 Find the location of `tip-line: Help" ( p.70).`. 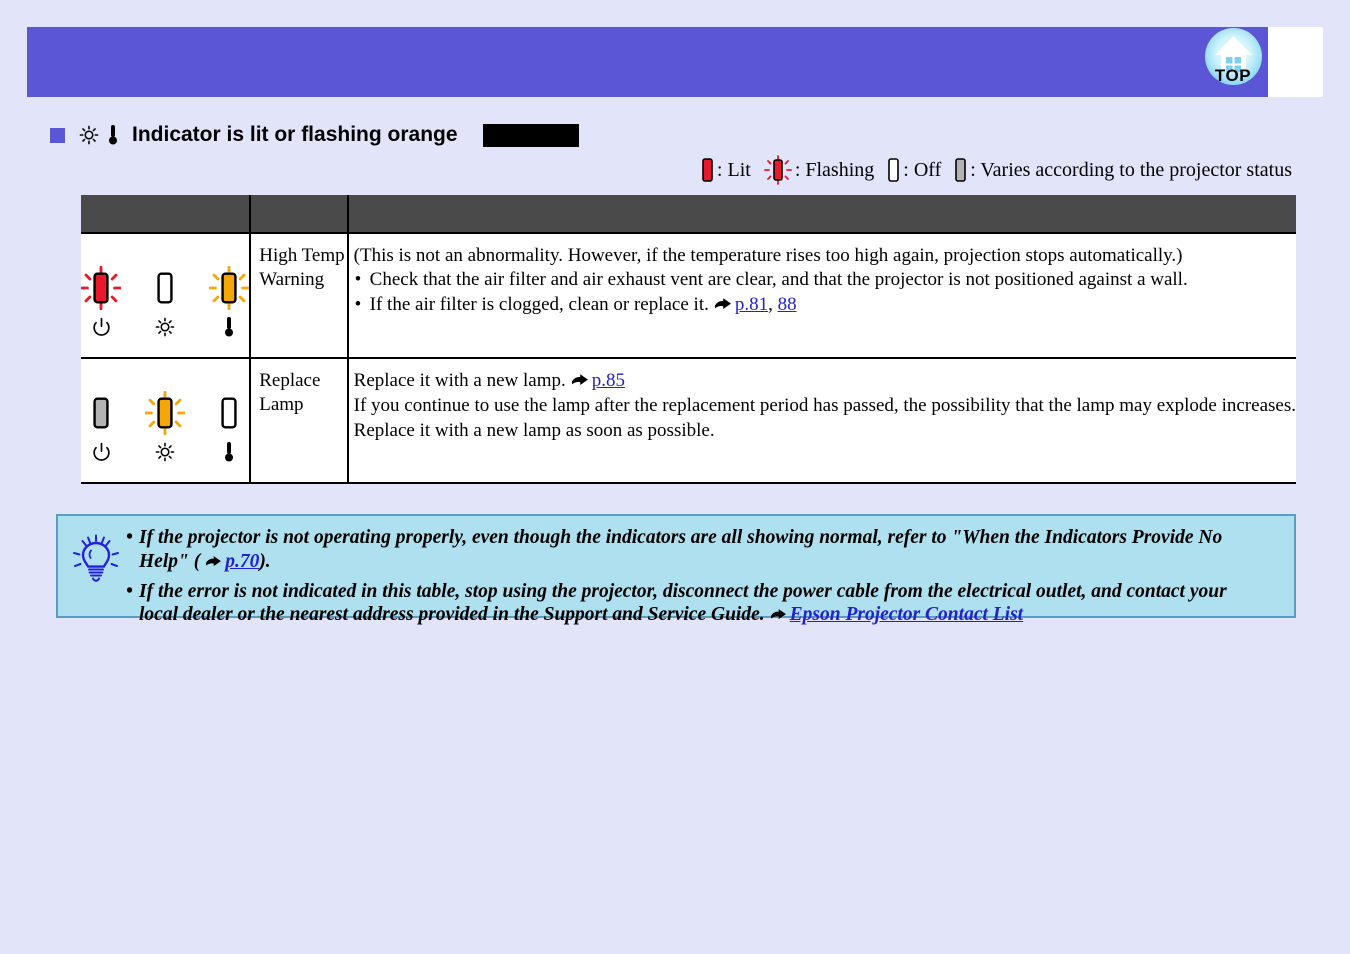

tip-line: Help" ( p.70). is located at coordinates (713, 562).